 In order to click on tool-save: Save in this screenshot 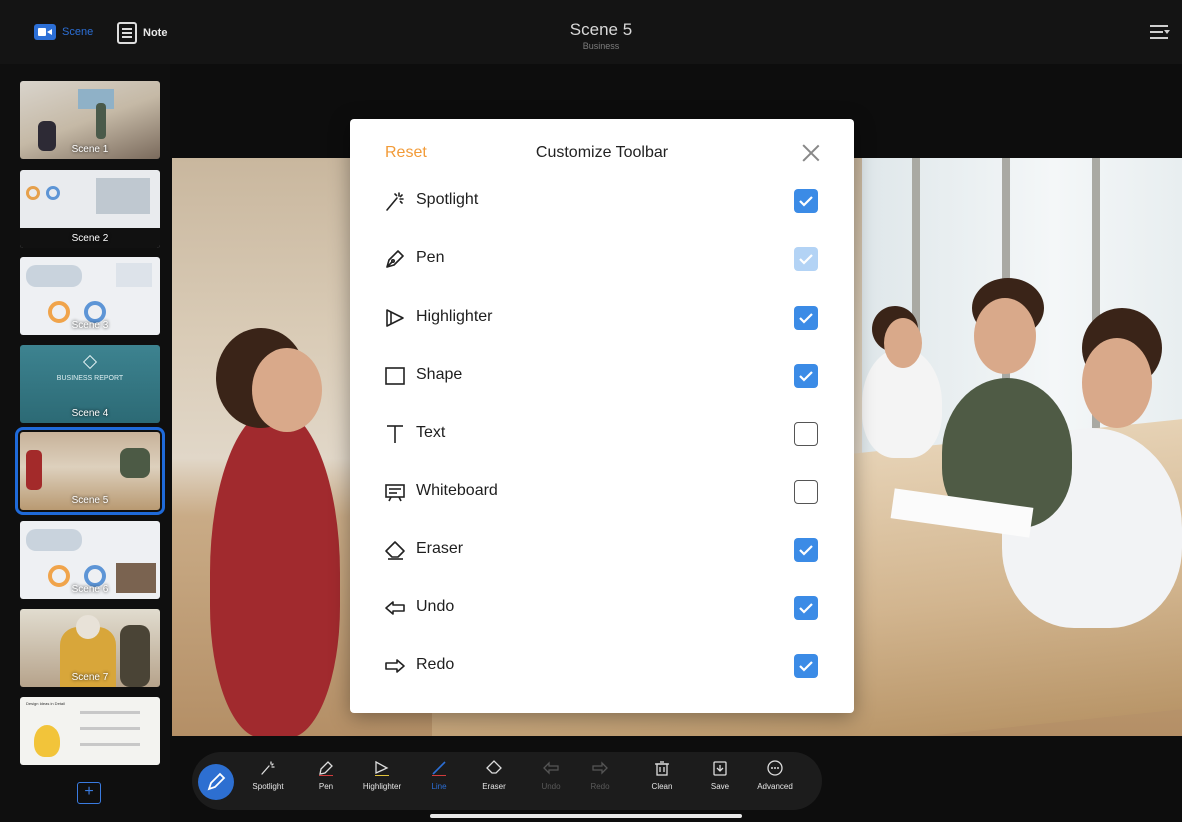, I will do `click(720, 780)`.